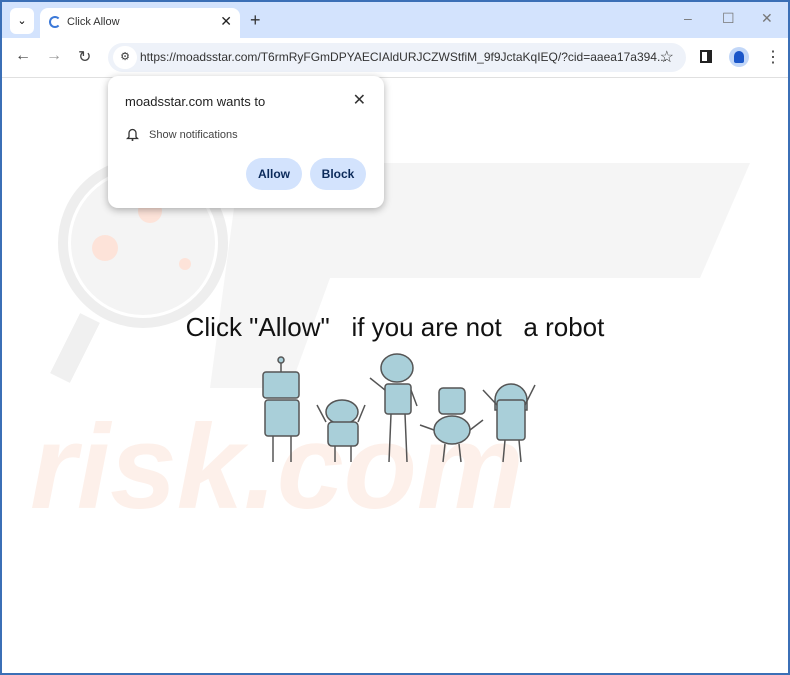 The height and width of the screenshot is (675, 790). What do you see at coordinates (22, 21) in the screenshot?
I see `tab-list-button: ⌄` at bounding box center [22, 21].